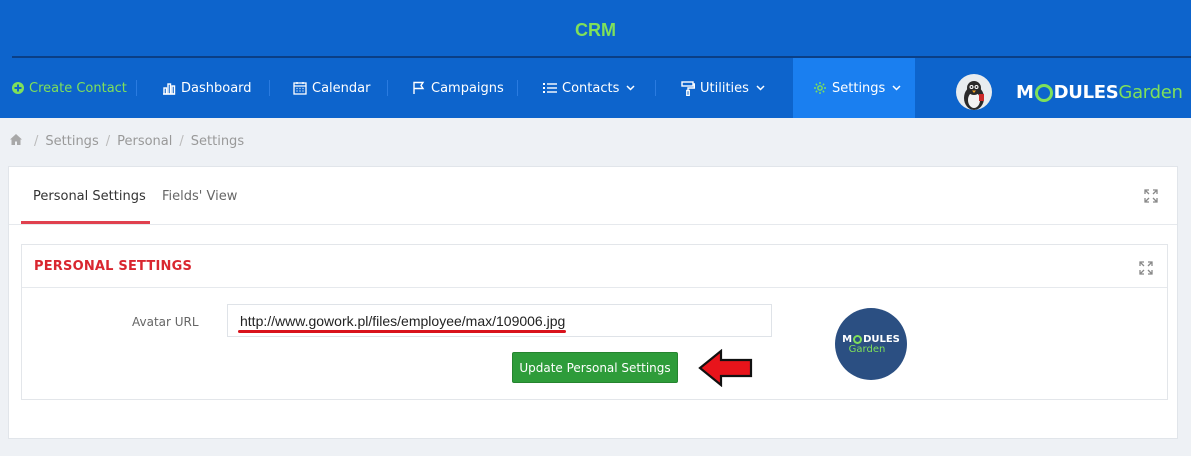 This screenshot has width=1191, height=456. Describe the element at coordinates (550, 88) in the screenshot. I see `list-icon` at that location.